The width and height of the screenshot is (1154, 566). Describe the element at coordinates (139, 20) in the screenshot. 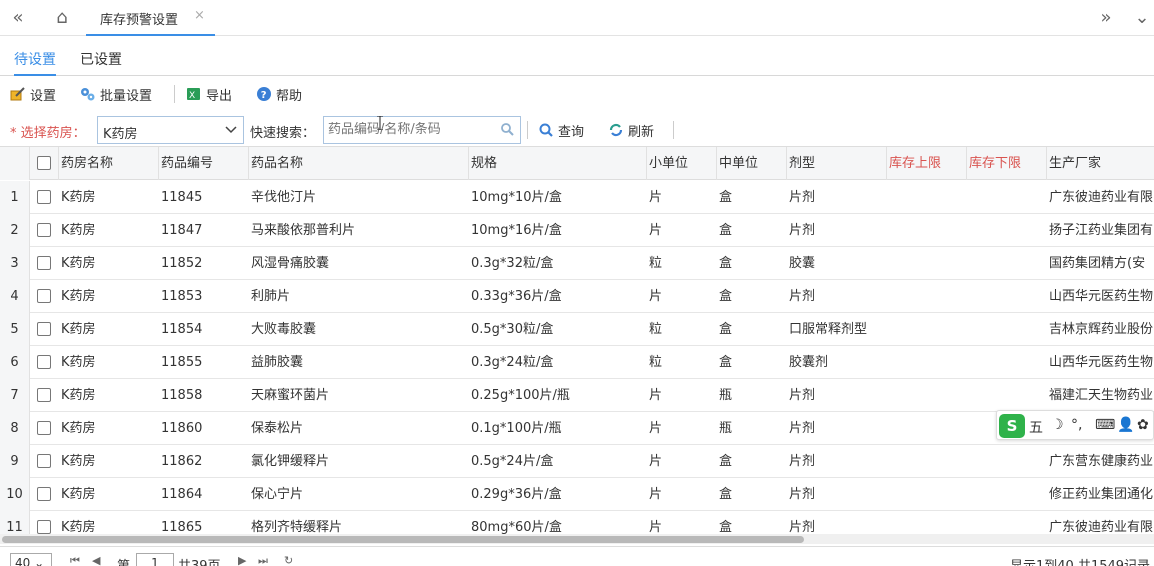

I see `tab-title: 库存预警设置` at that location.